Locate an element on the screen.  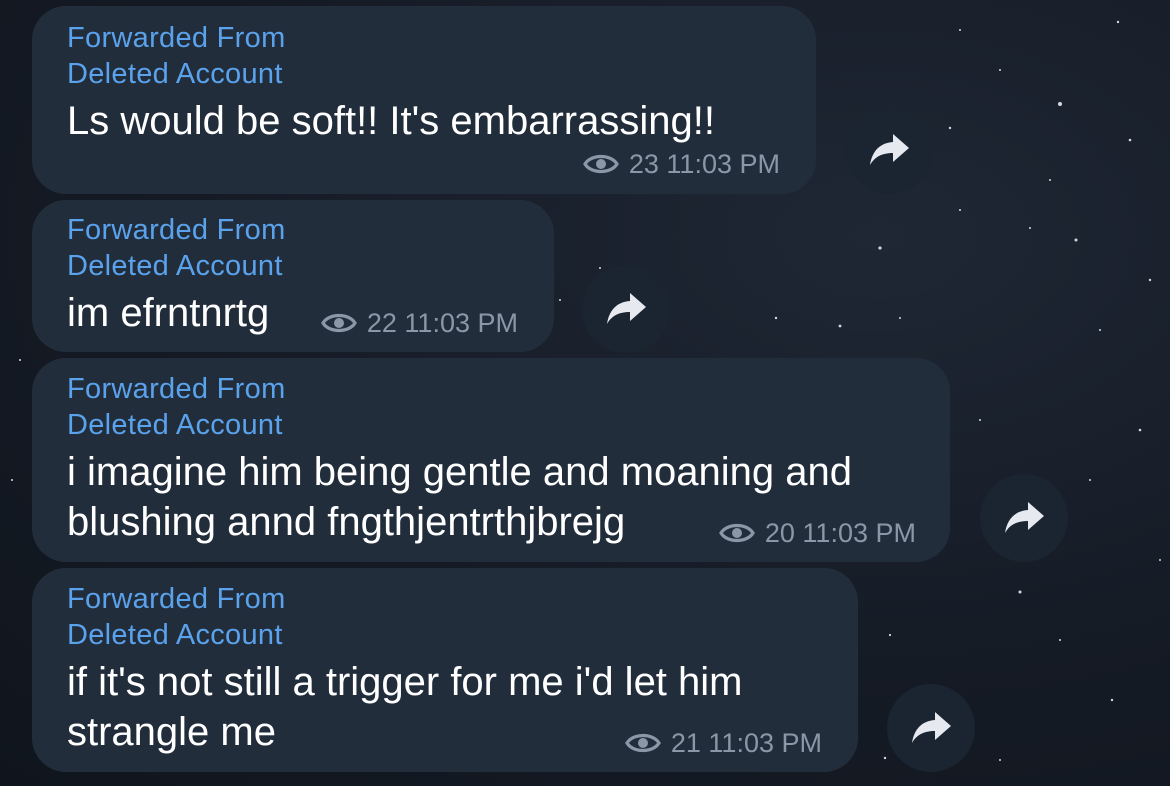
message-meta: 20 11:03 PM is located at coordinates (817, 533).